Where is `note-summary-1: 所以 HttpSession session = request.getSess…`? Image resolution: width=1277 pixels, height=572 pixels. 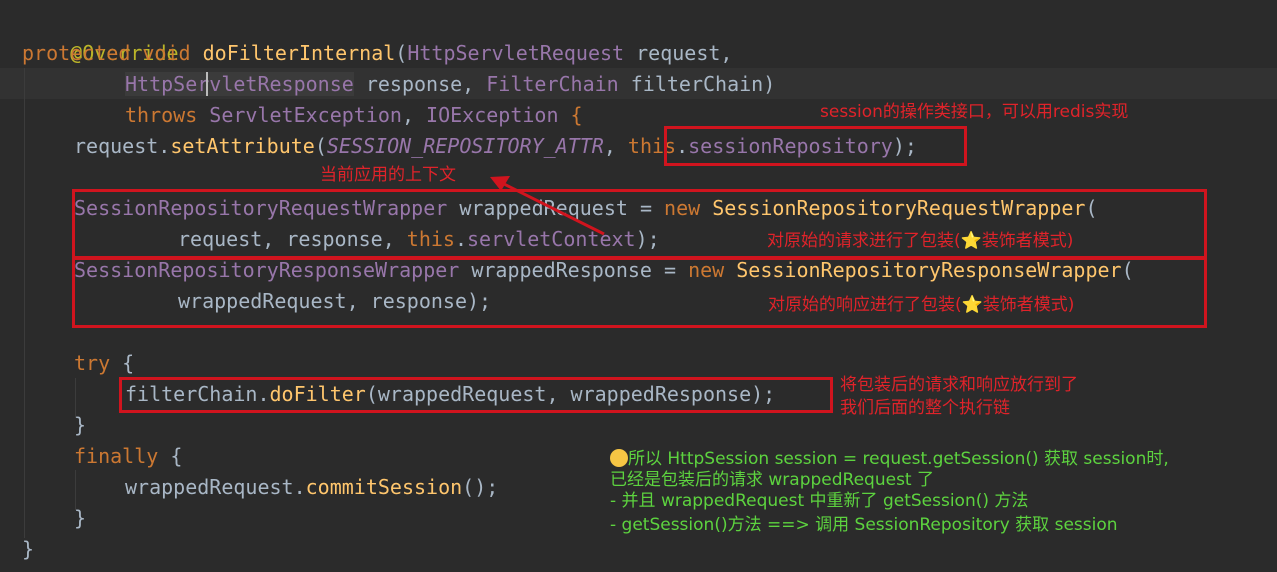
note-summary-1: 所以 HttpSession session = request.getSess… is located at coordinates (889, 459).